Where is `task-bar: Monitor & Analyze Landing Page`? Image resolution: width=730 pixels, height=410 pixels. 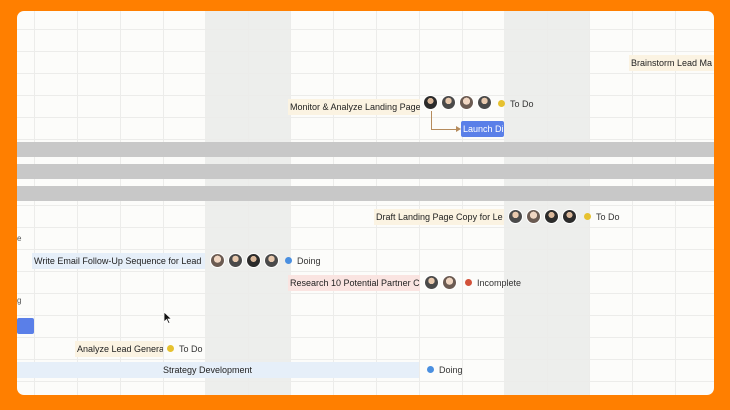 task-bar: Monitor & Analyze Landing Page is located at coordinates (354, 107).